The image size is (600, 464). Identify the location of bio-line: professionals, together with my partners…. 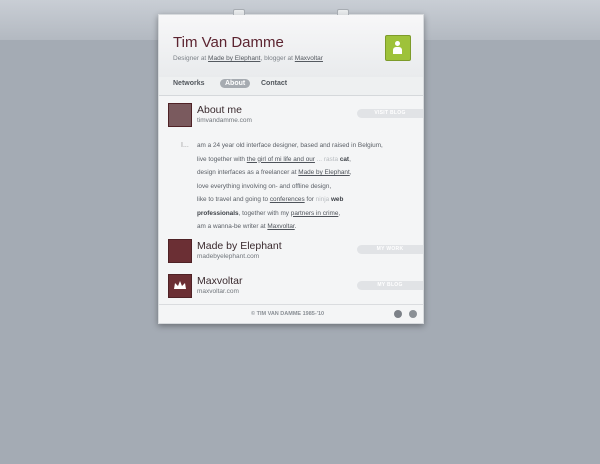
(269, 213).